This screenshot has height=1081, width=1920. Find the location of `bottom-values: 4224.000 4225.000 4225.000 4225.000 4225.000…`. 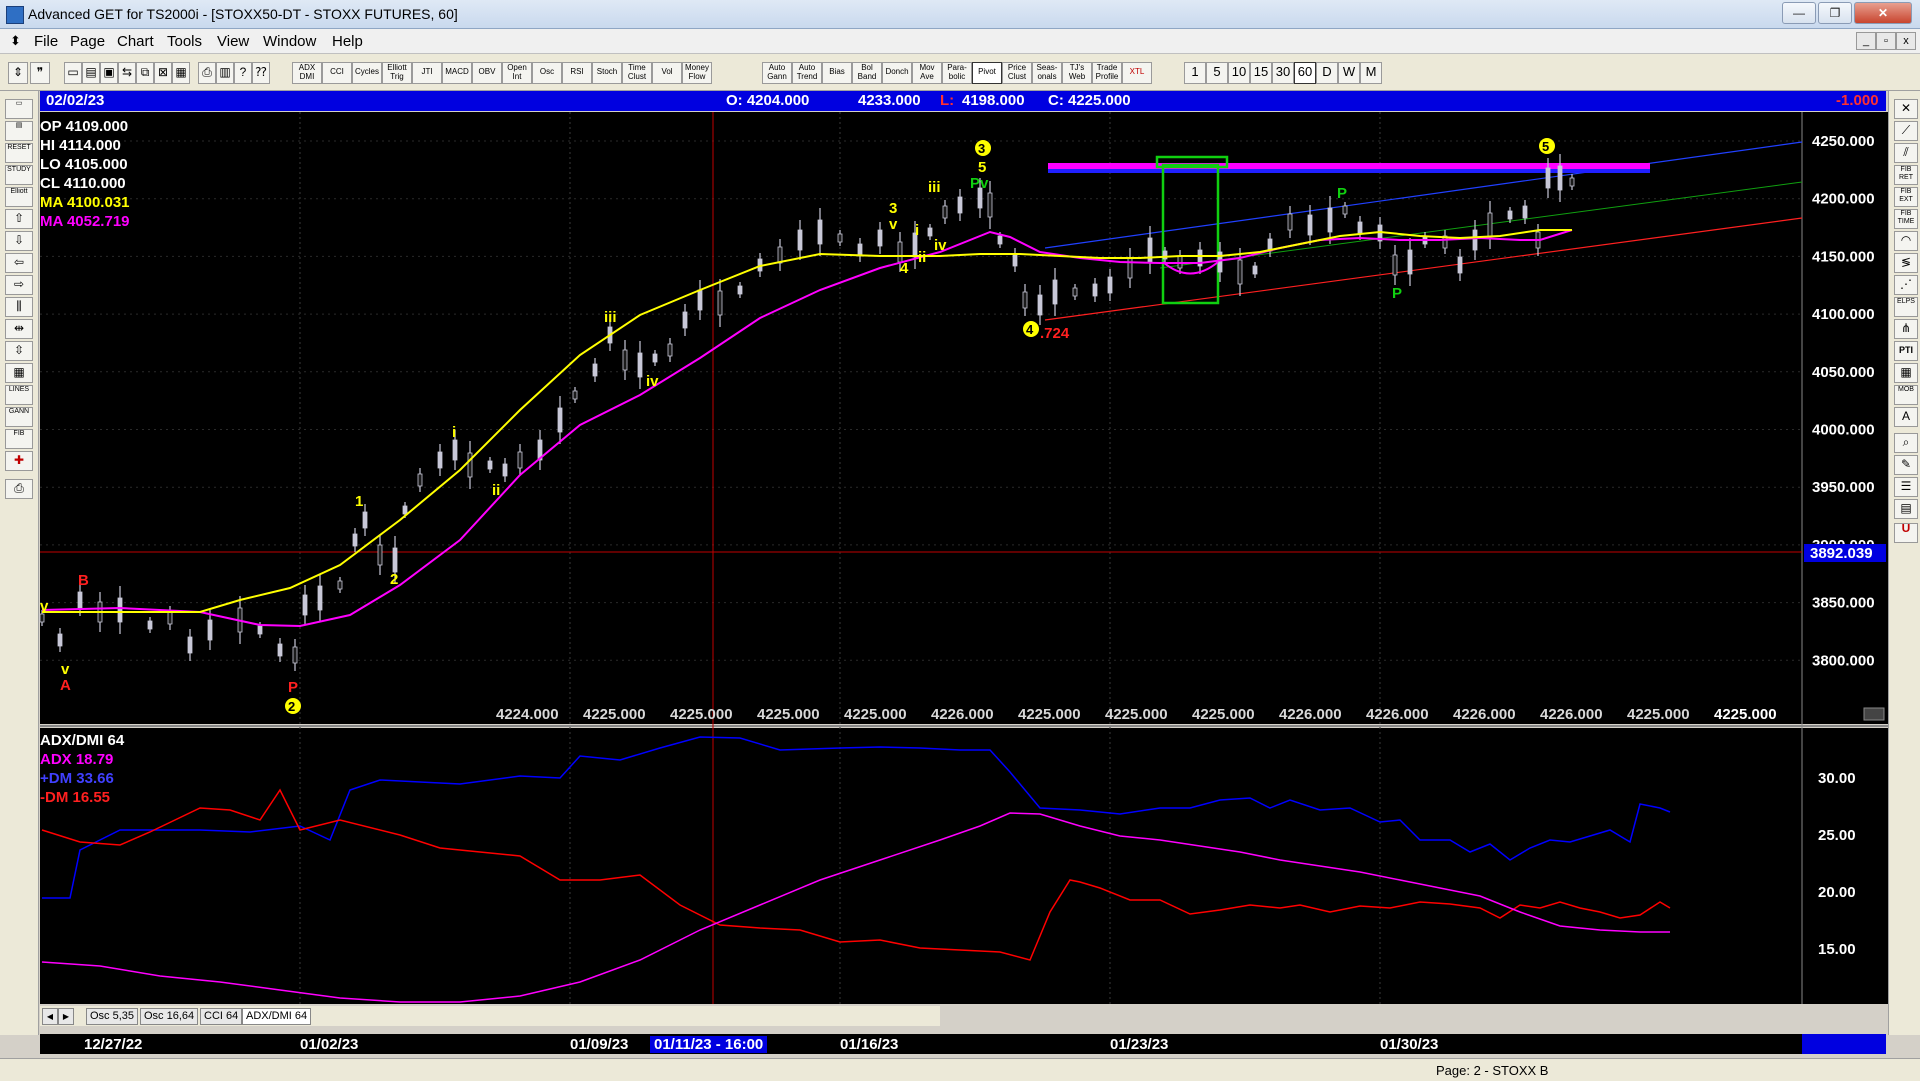

bottom-values: 4224.000 4225.000 4225.000 4225.000 4225.000… is located at coordinates (1136, 714).